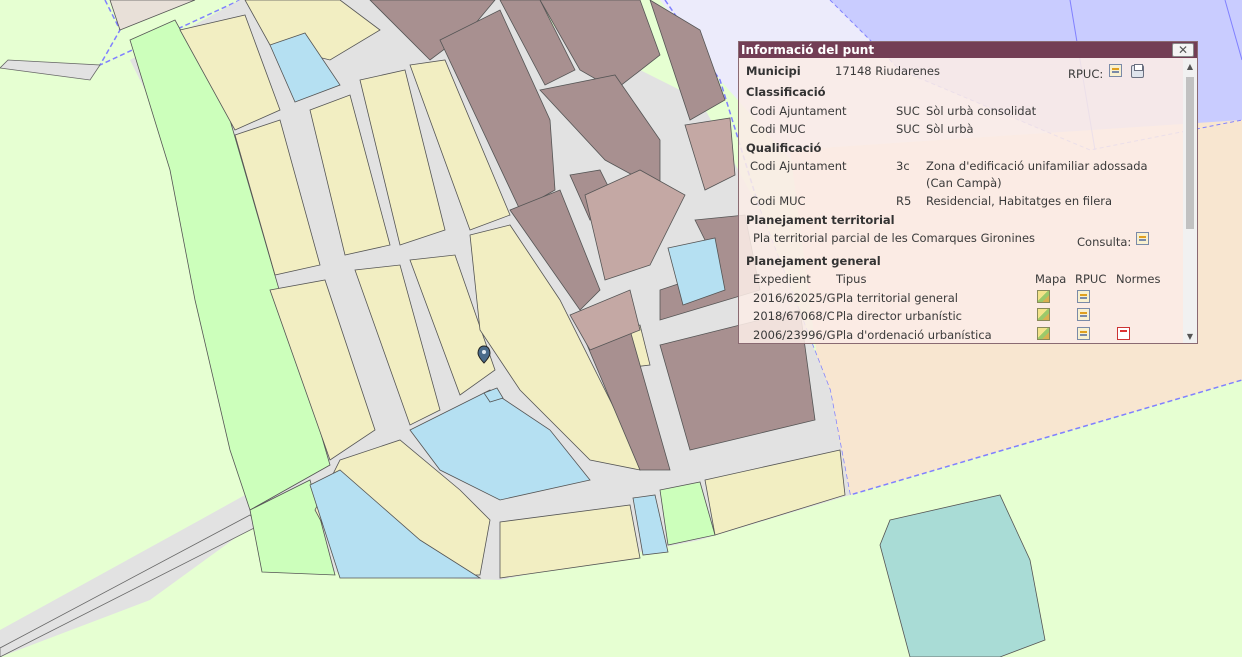  What do you see at coordinates (914, 335) in the screenshot?
I see `tipus-cell: Pla d'ordenació urbanística` at bounding box center [914, 335].